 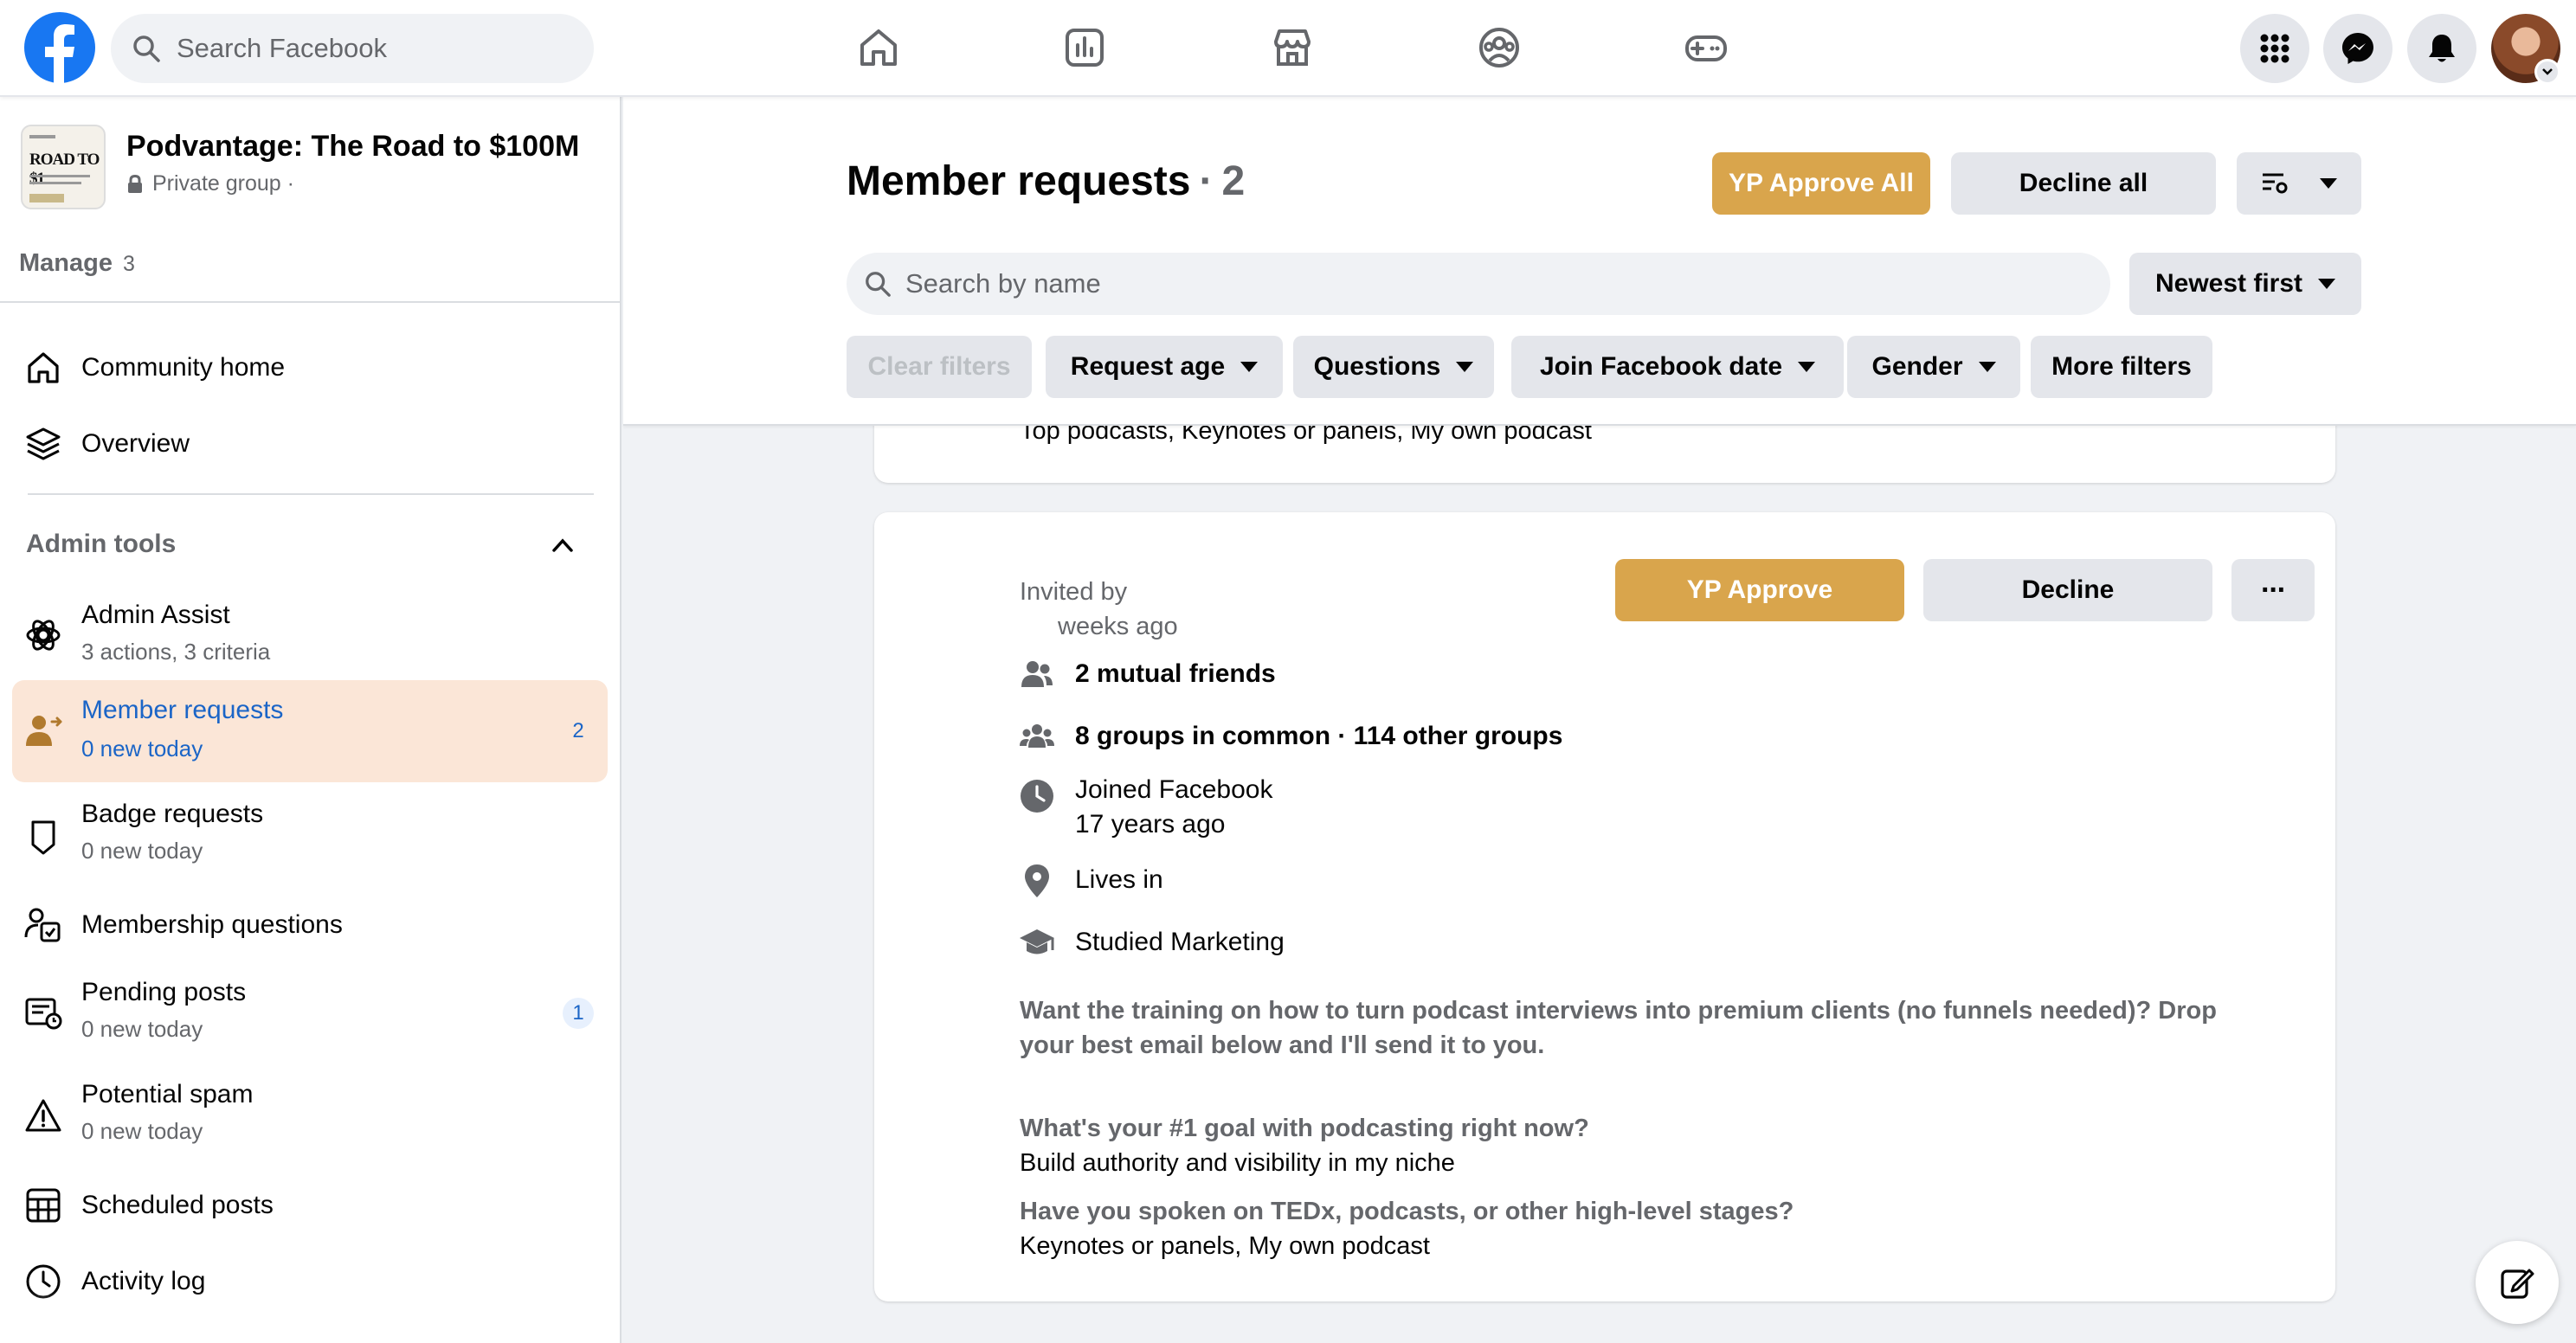 What do you see at coordinates (46, 198) in the screenshot?
I see `thumb-block` at bounding box center [46, 198].